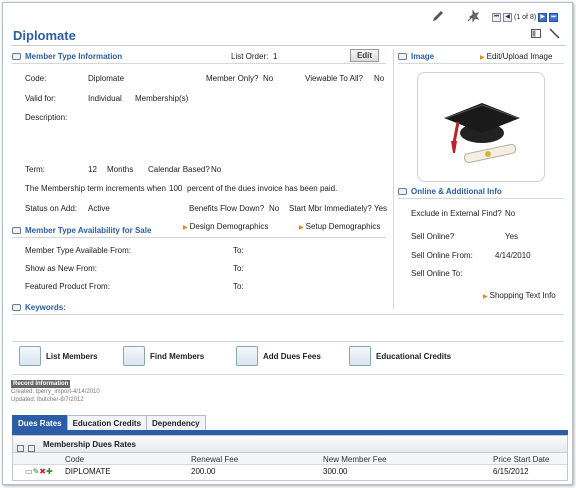 Image resolution: width=576 pixels, height=488 pixels. I want to click on section-title: Member Type Information, so click(74, 56).